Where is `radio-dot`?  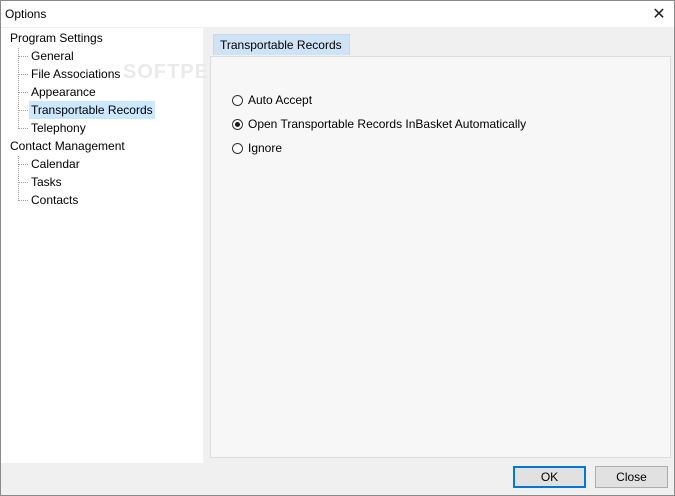
radio-dot is located at coordinates (237, 124).